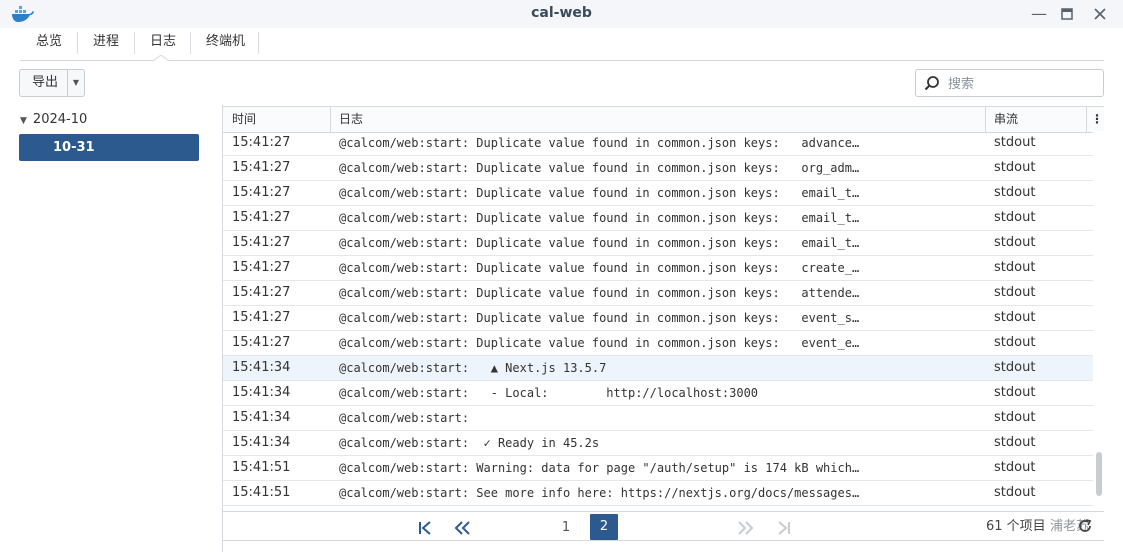 The image size is (1123, 552). What do you see at coordinates (784, 528) in the screenshot?
I see `last-page-icon` at bounding box center [784, 528].